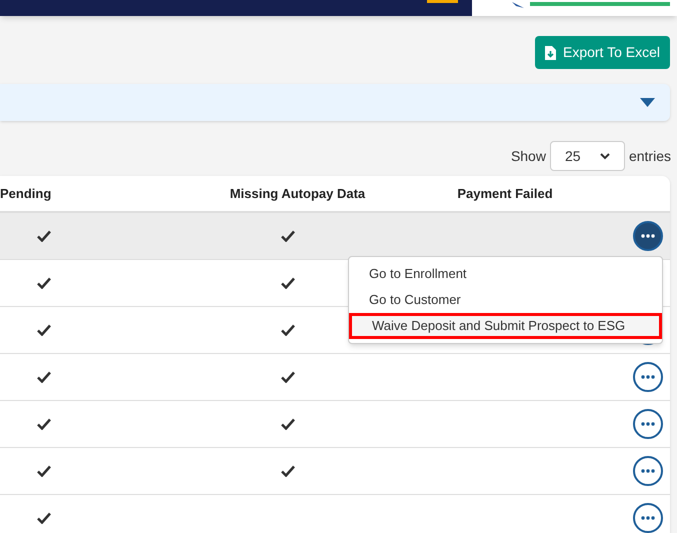 The width and height of the screenshot is (677, 533). What do you see at coordinates (505, 193) in the screenshot?
I see `column-header: Payment Failed` at bounding box center [505, 193].